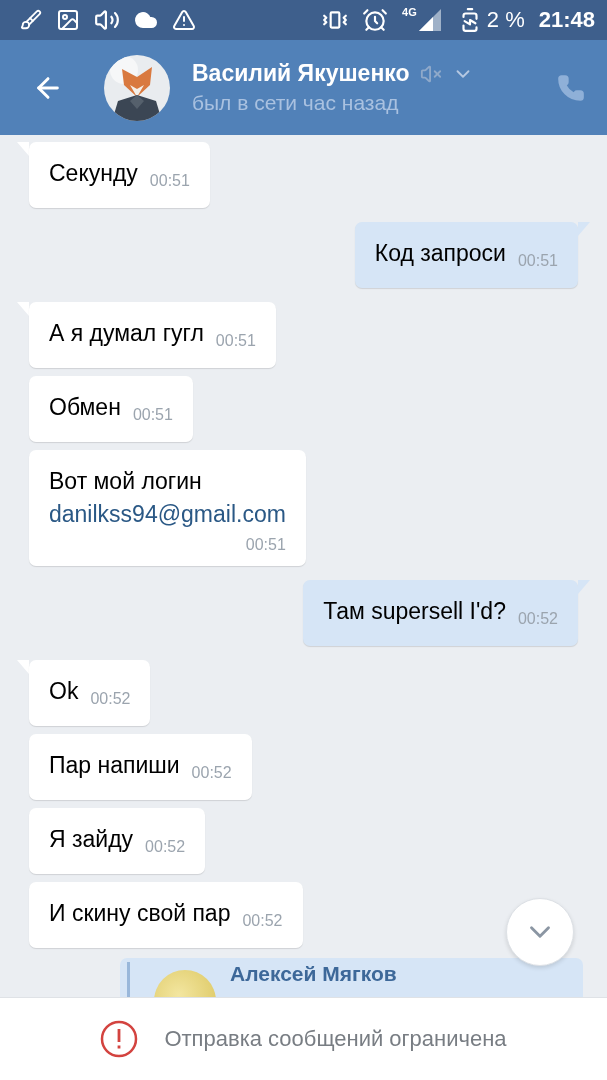 The width and height of the screenshot is (607, 1080). Describe the element at coordinates (140, 913) in the screenshot. I see `message-text: И скину свой пар` at that location.